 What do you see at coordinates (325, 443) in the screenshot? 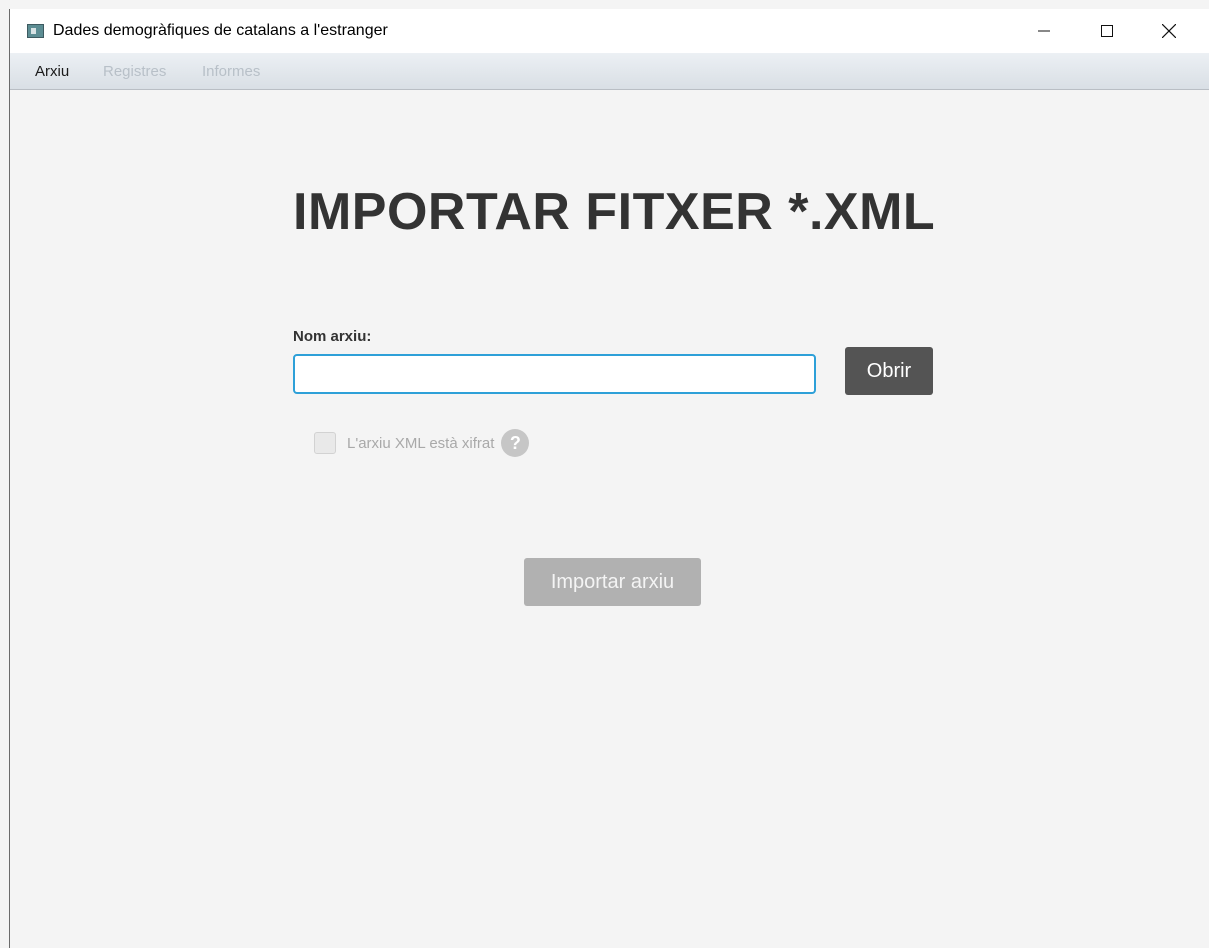
I see `encrypted-checkbox` at bounding box center [325, 443].